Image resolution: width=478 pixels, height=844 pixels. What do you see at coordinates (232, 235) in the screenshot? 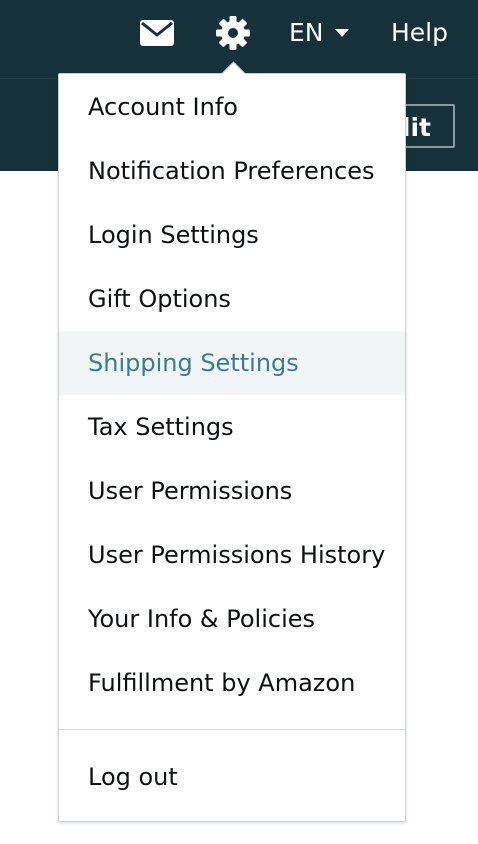
I see `menu-item-login-settings: Login Settings` at bounding box center [232, 235].